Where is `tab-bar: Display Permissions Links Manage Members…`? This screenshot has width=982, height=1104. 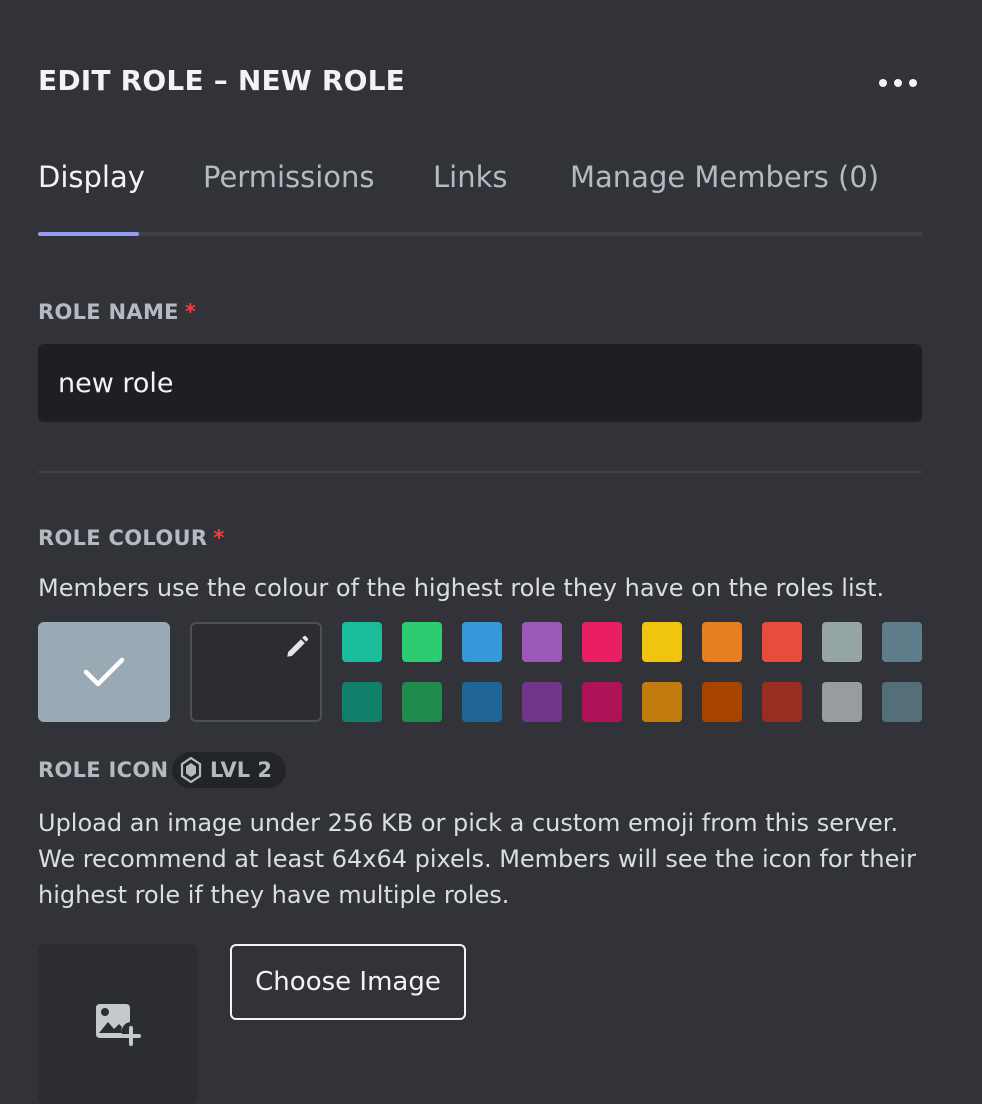 tab-bar: Display Permissions Links Manage Members… is located at coordinates (480, 198).